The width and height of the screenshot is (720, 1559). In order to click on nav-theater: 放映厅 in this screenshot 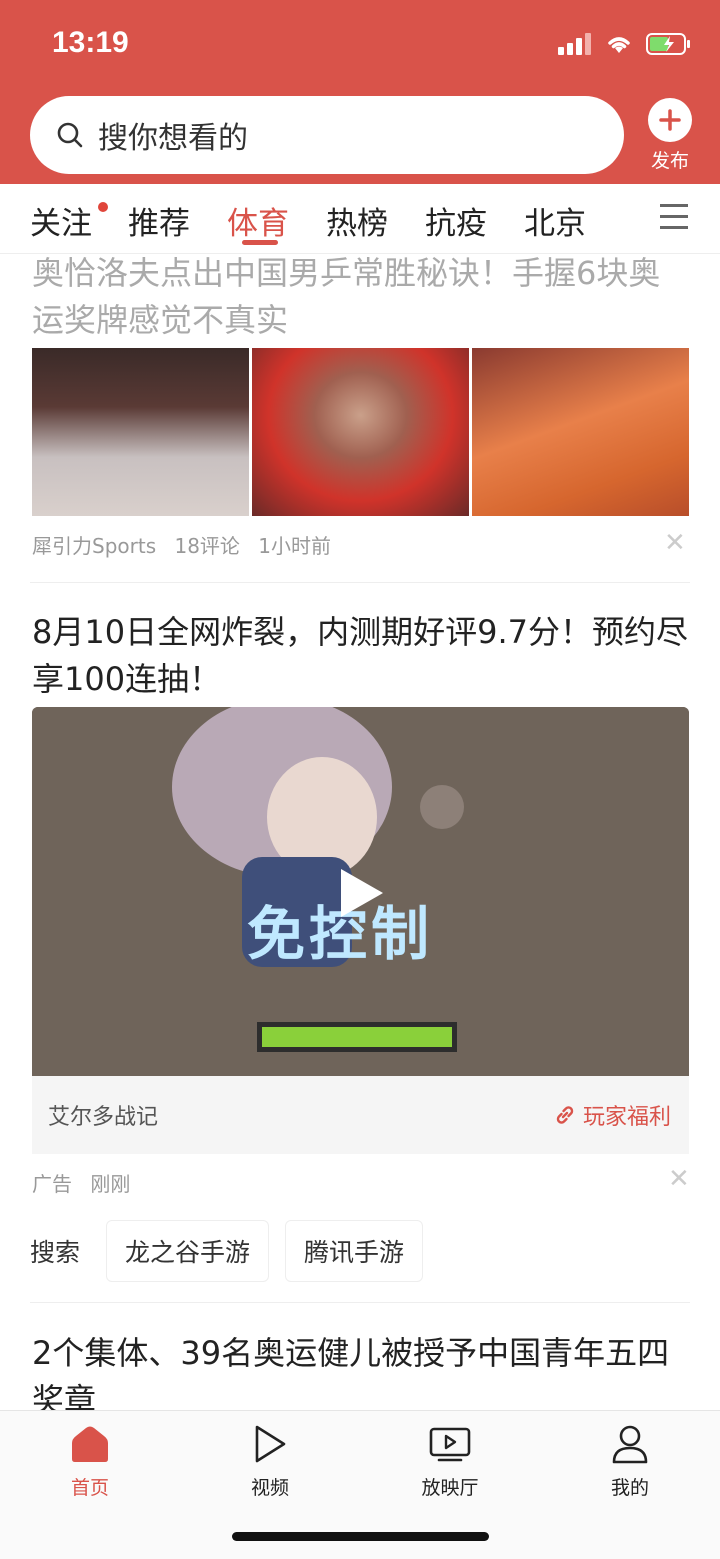, I will do `click(450, 1461)`.